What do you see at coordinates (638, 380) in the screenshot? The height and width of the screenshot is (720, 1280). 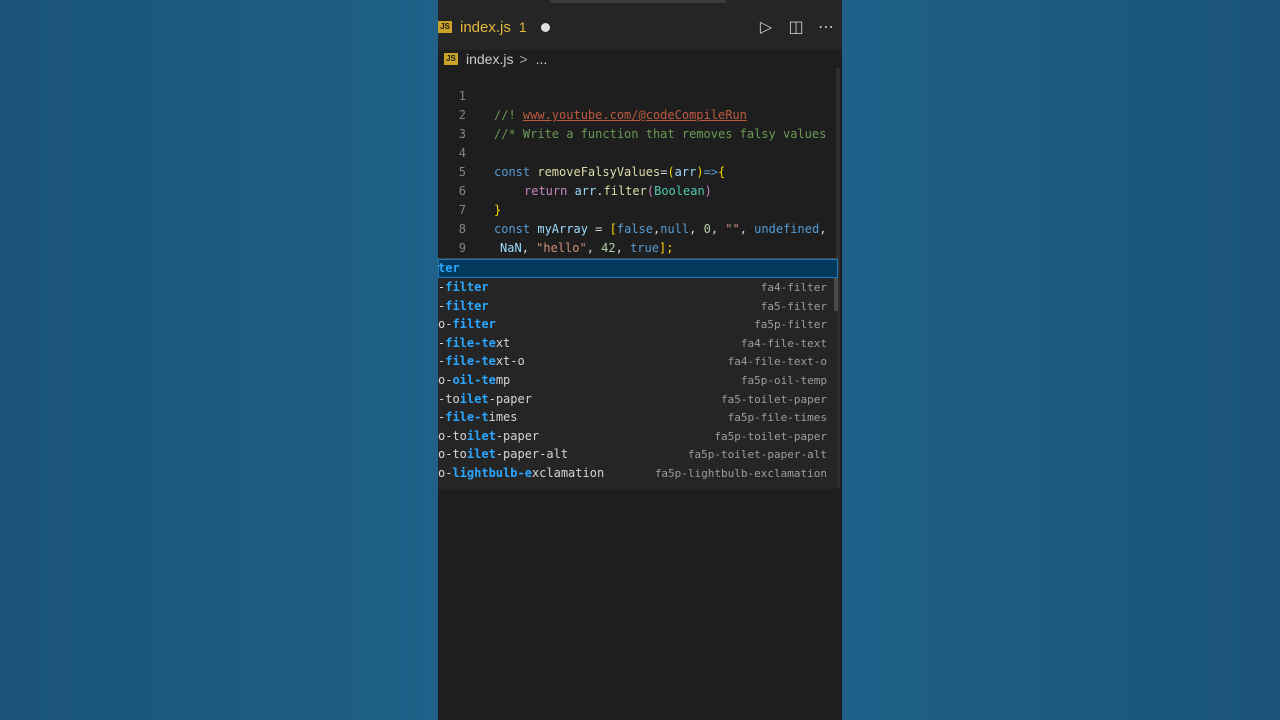 I see `suggestion-item: o-oil-temp fa5p-oil-temp` at bounding box center [638, 380].